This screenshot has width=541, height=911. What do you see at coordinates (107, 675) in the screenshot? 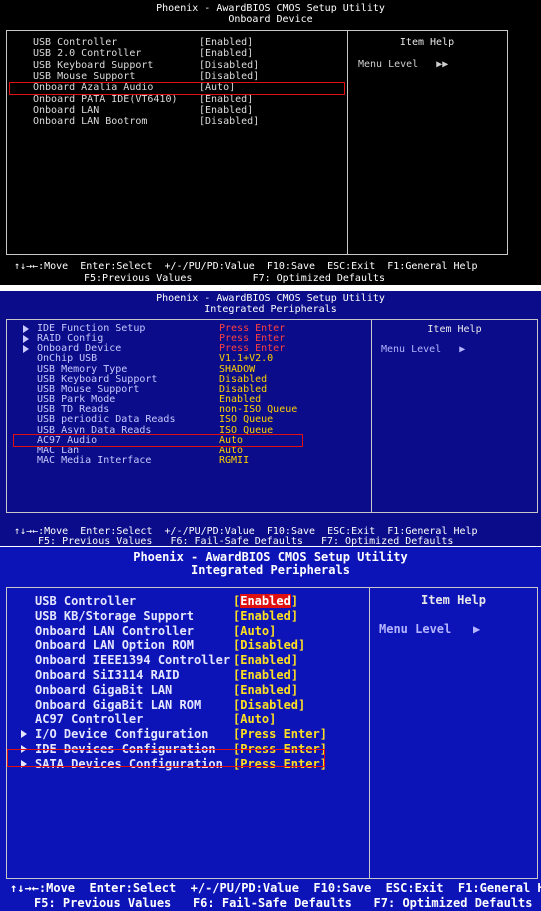
I see `setting-label: Onboard SiI3114 RAID` at bounding box center [107, 675].